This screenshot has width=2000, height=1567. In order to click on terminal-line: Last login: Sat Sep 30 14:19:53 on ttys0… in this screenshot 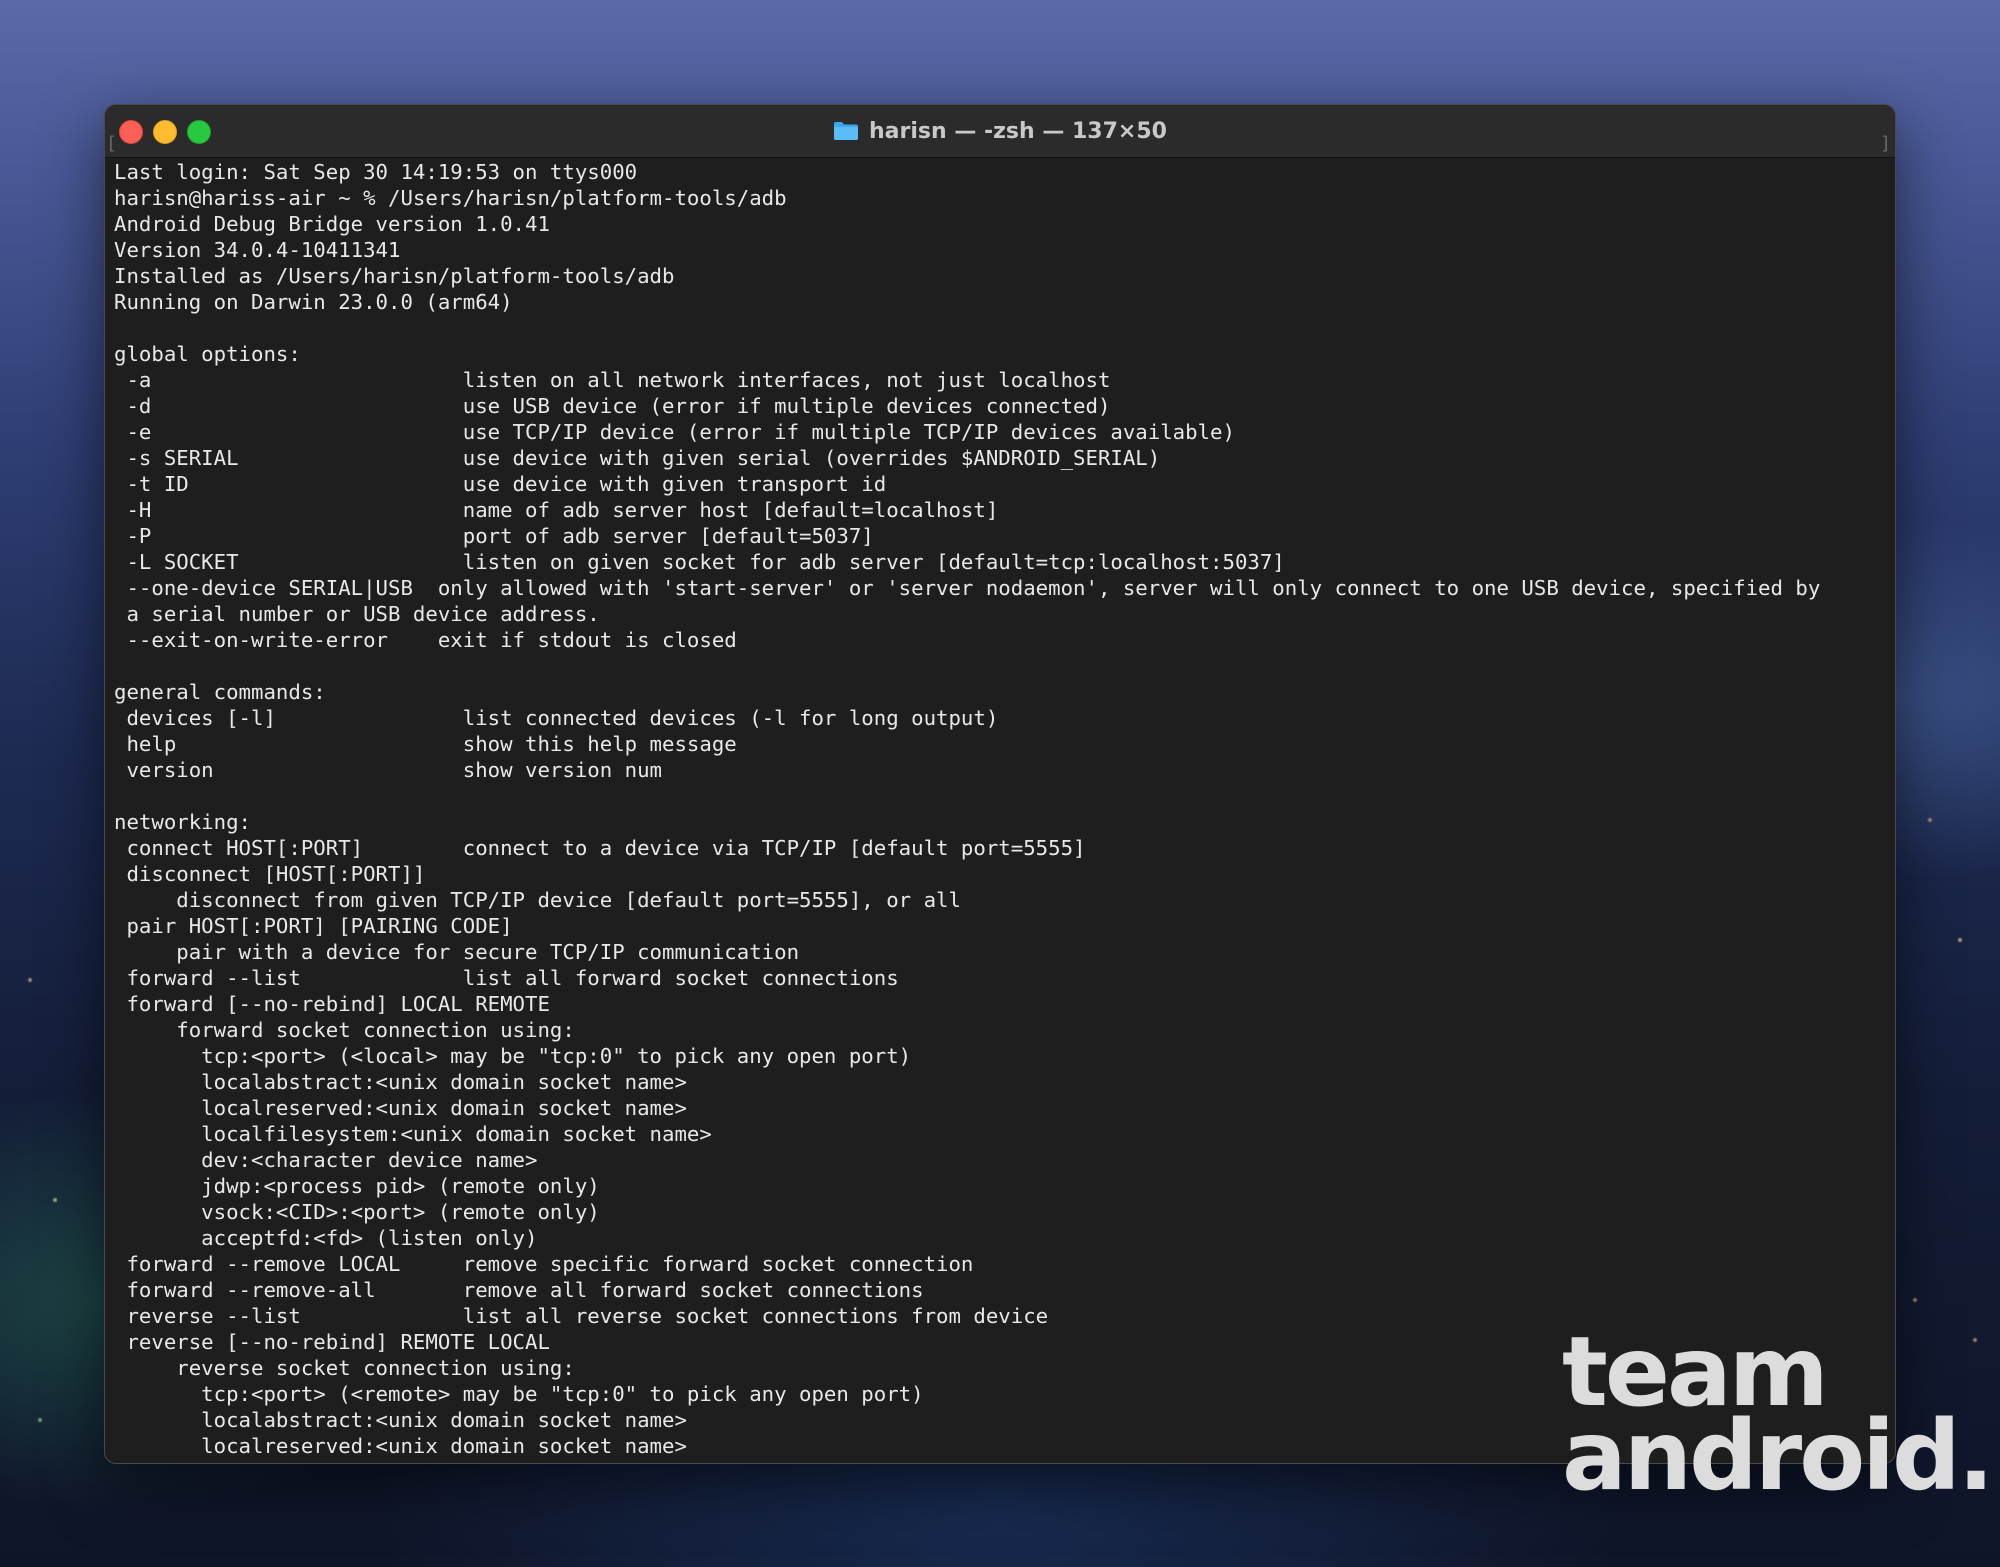, I will do `click(376, 172)`.